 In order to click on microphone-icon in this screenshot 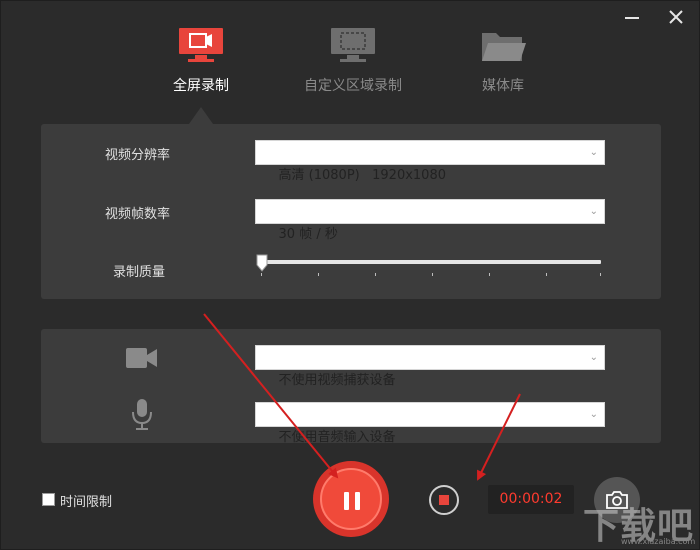, I will do `click(142, 414)`.